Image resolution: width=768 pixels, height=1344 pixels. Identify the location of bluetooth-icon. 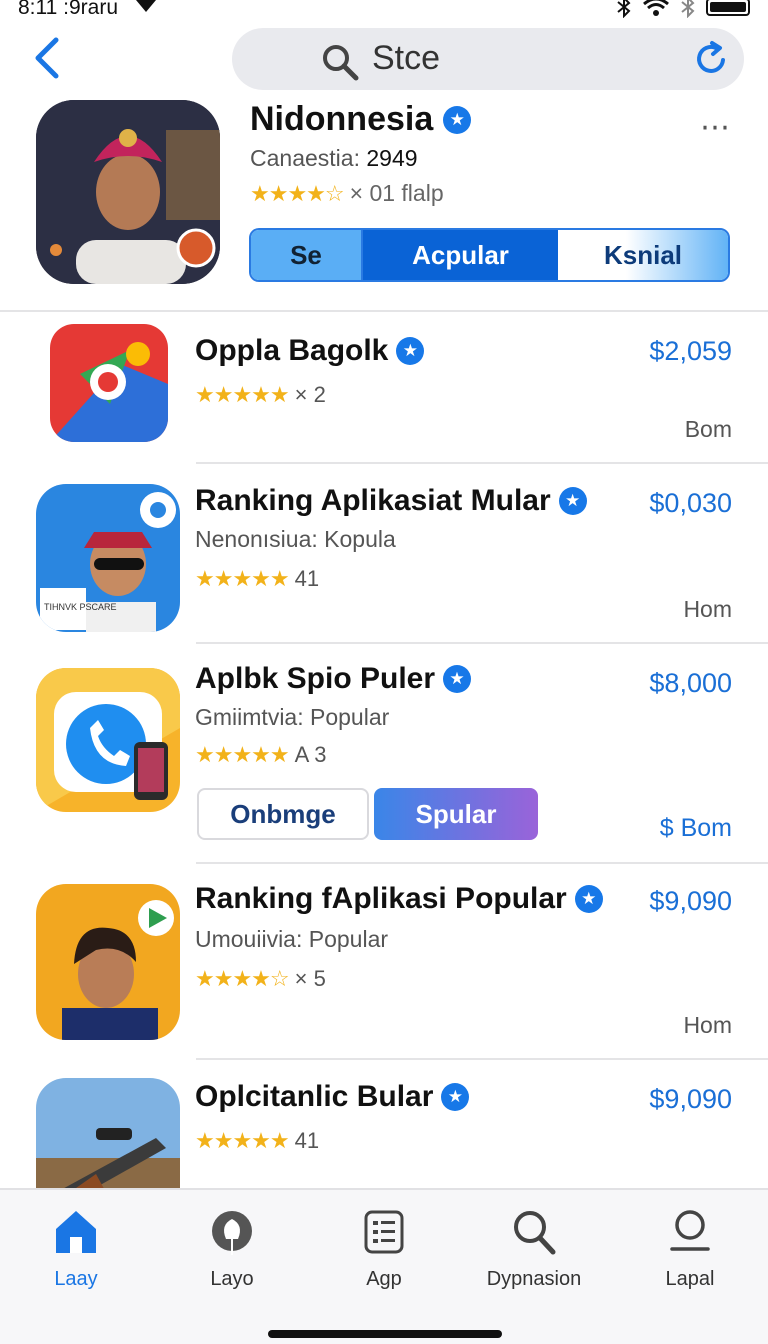
(624, 9).